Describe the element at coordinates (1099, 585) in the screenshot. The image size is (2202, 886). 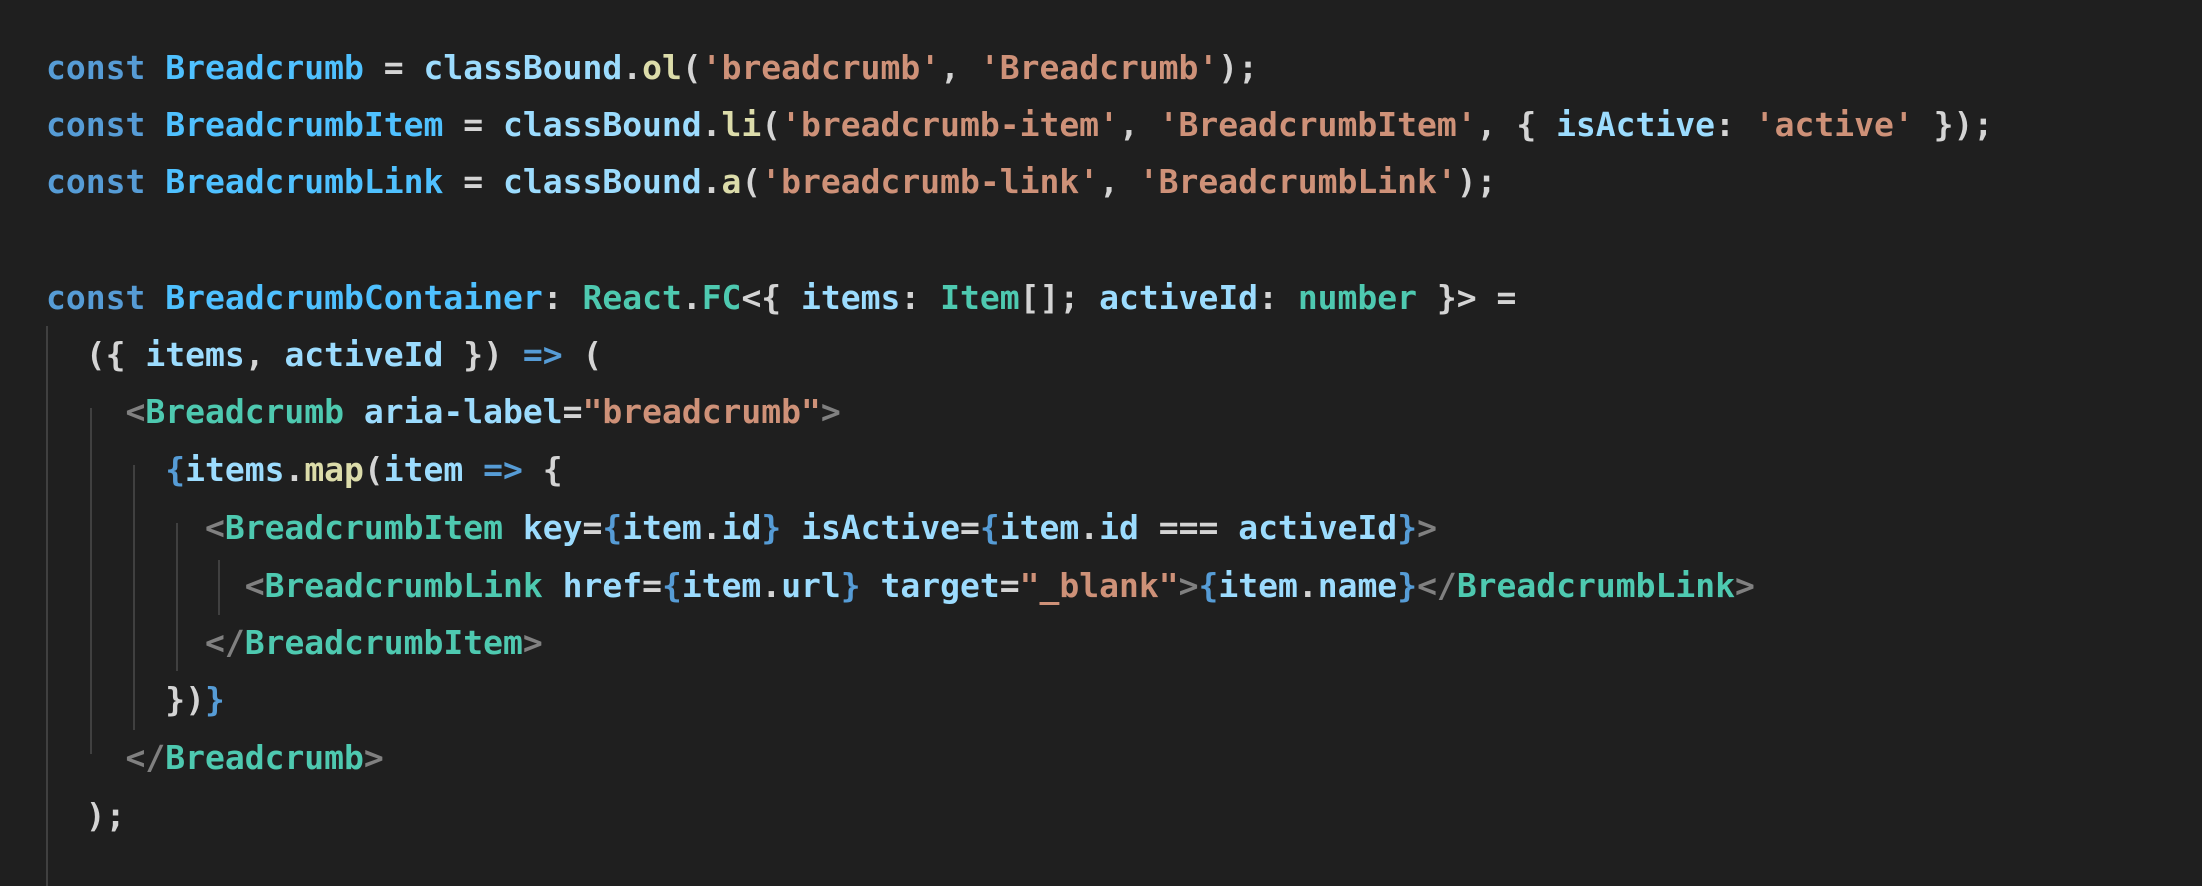
I see `code-token: "_blank"` at that location.